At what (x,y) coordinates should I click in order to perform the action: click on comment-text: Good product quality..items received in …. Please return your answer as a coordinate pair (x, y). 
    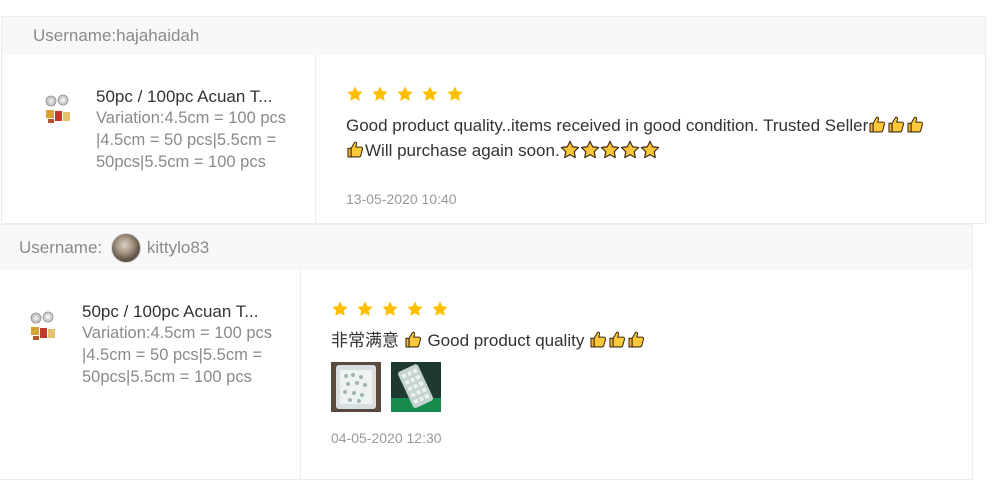
    Looking at the image, I should click on (607, 125).